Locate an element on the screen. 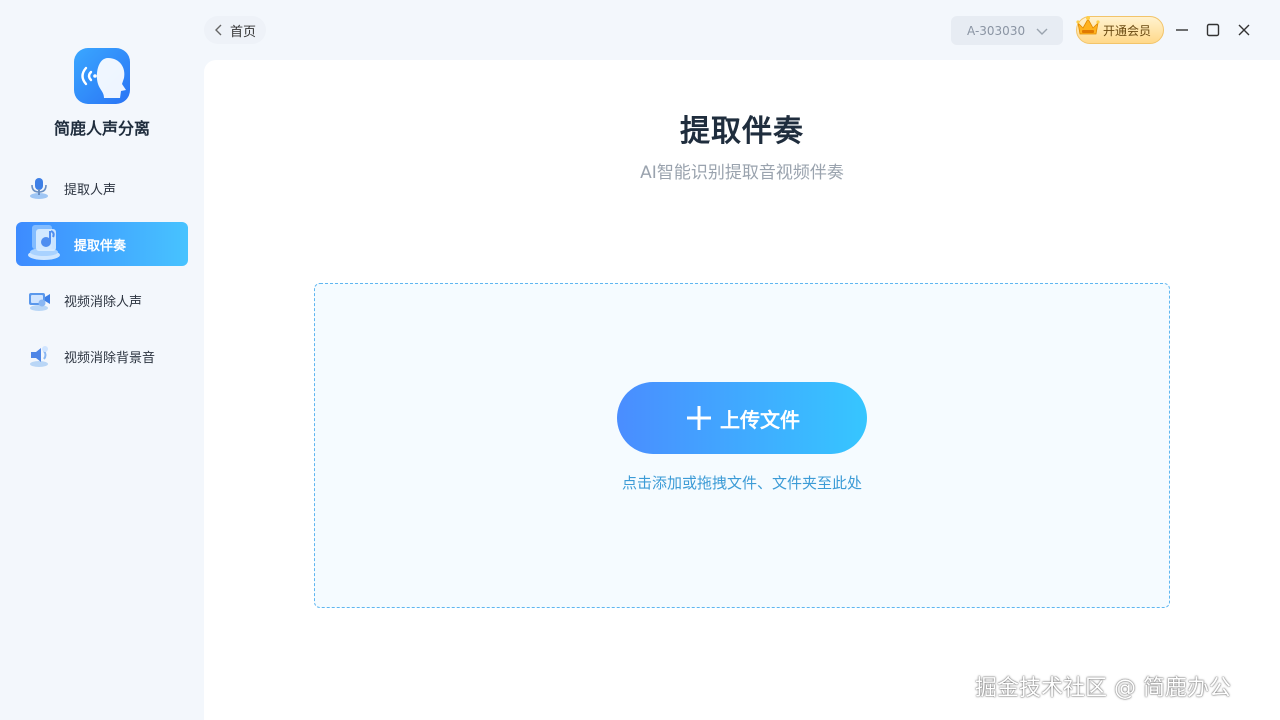 Image resolution: width=1280 pixels, height=720 pixels. upload-label: 上传文件 is located at coordinates (760, 419).